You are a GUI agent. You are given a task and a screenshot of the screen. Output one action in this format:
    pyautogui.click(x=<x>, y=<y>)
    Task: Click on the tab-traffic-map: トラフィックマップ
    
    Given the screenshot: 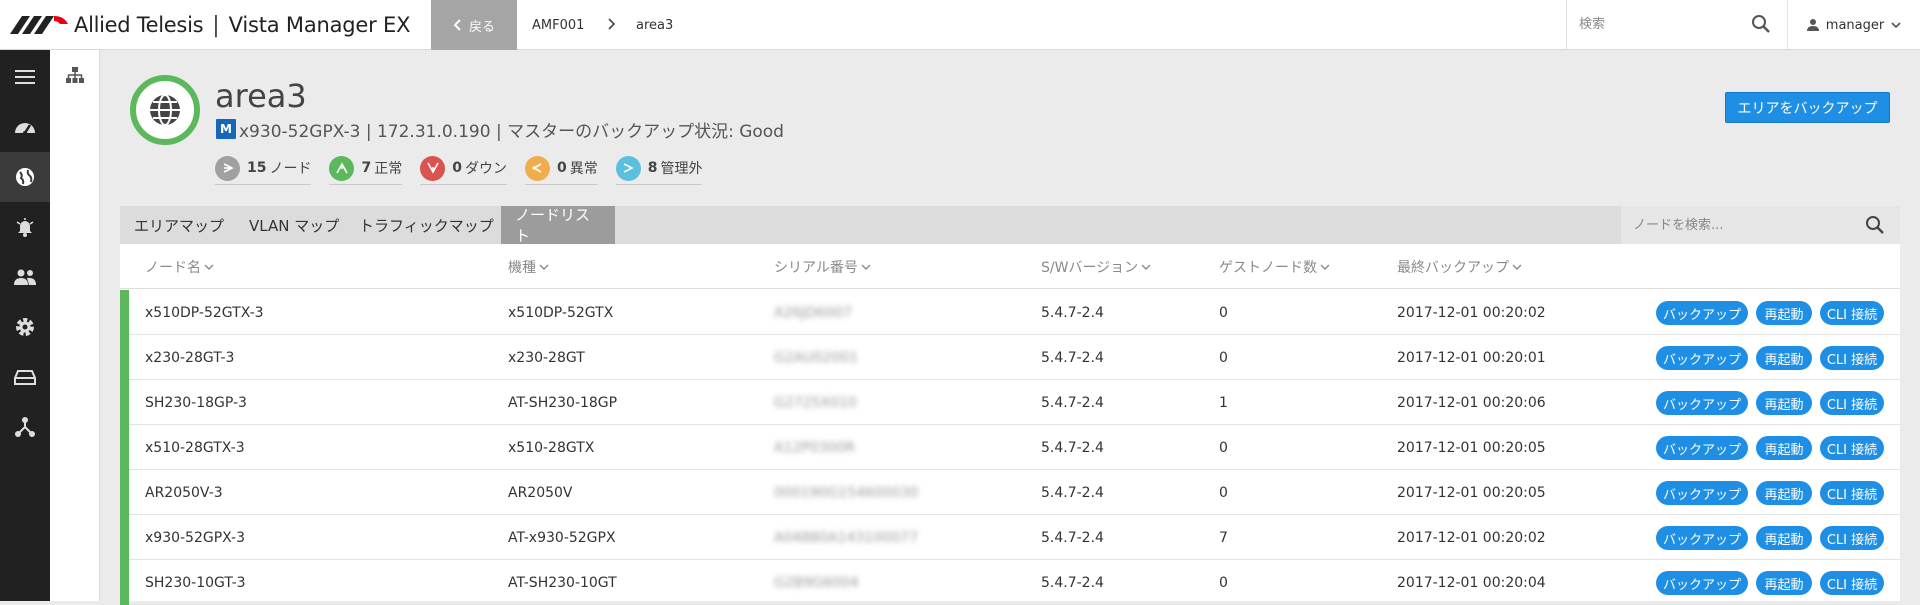 What is the action you would take?
    pyautogui.click(x=426, y=225)
    